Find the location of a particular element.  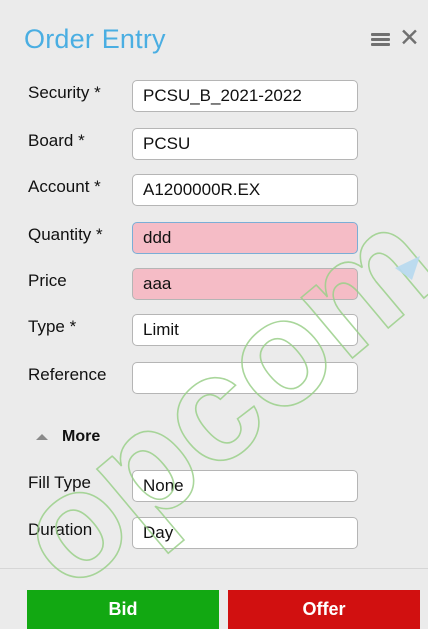

board-label: Board * is located at coordinates (56, 140).